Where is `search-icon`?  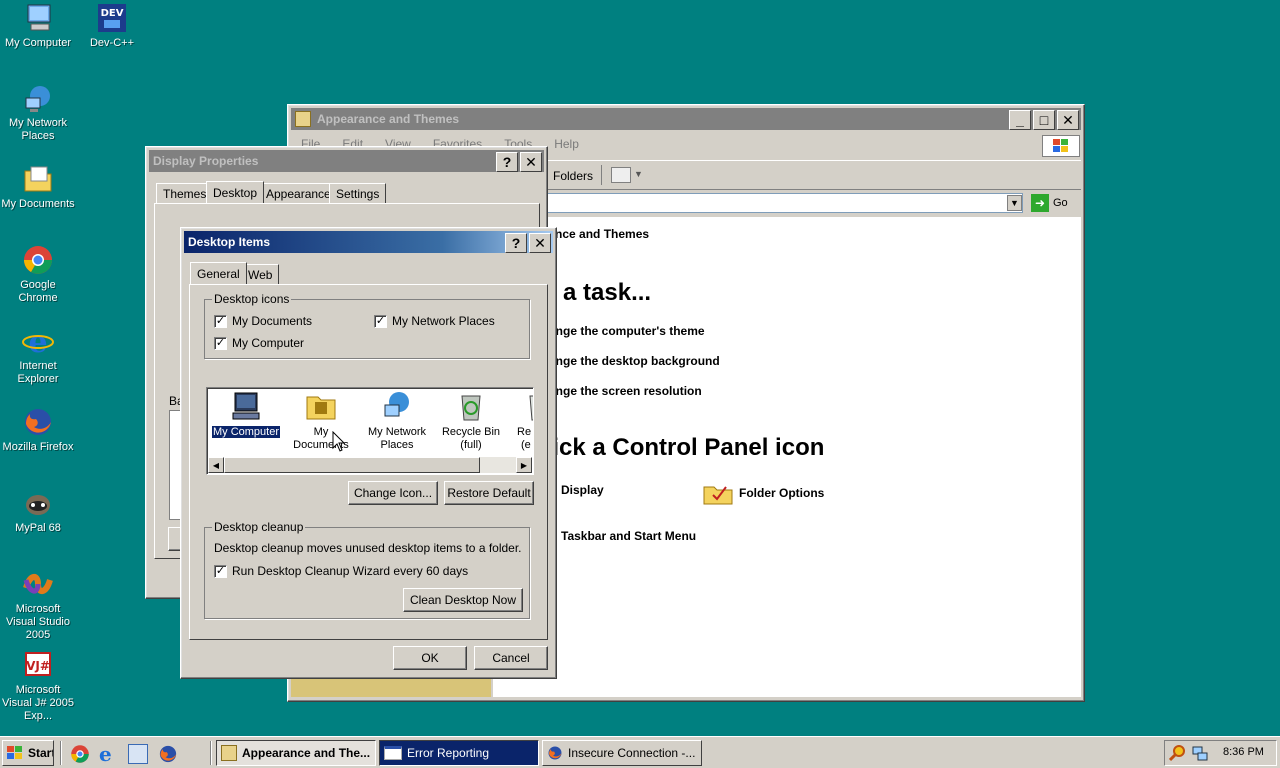 search-icon is located at coordinates (1177, 753).